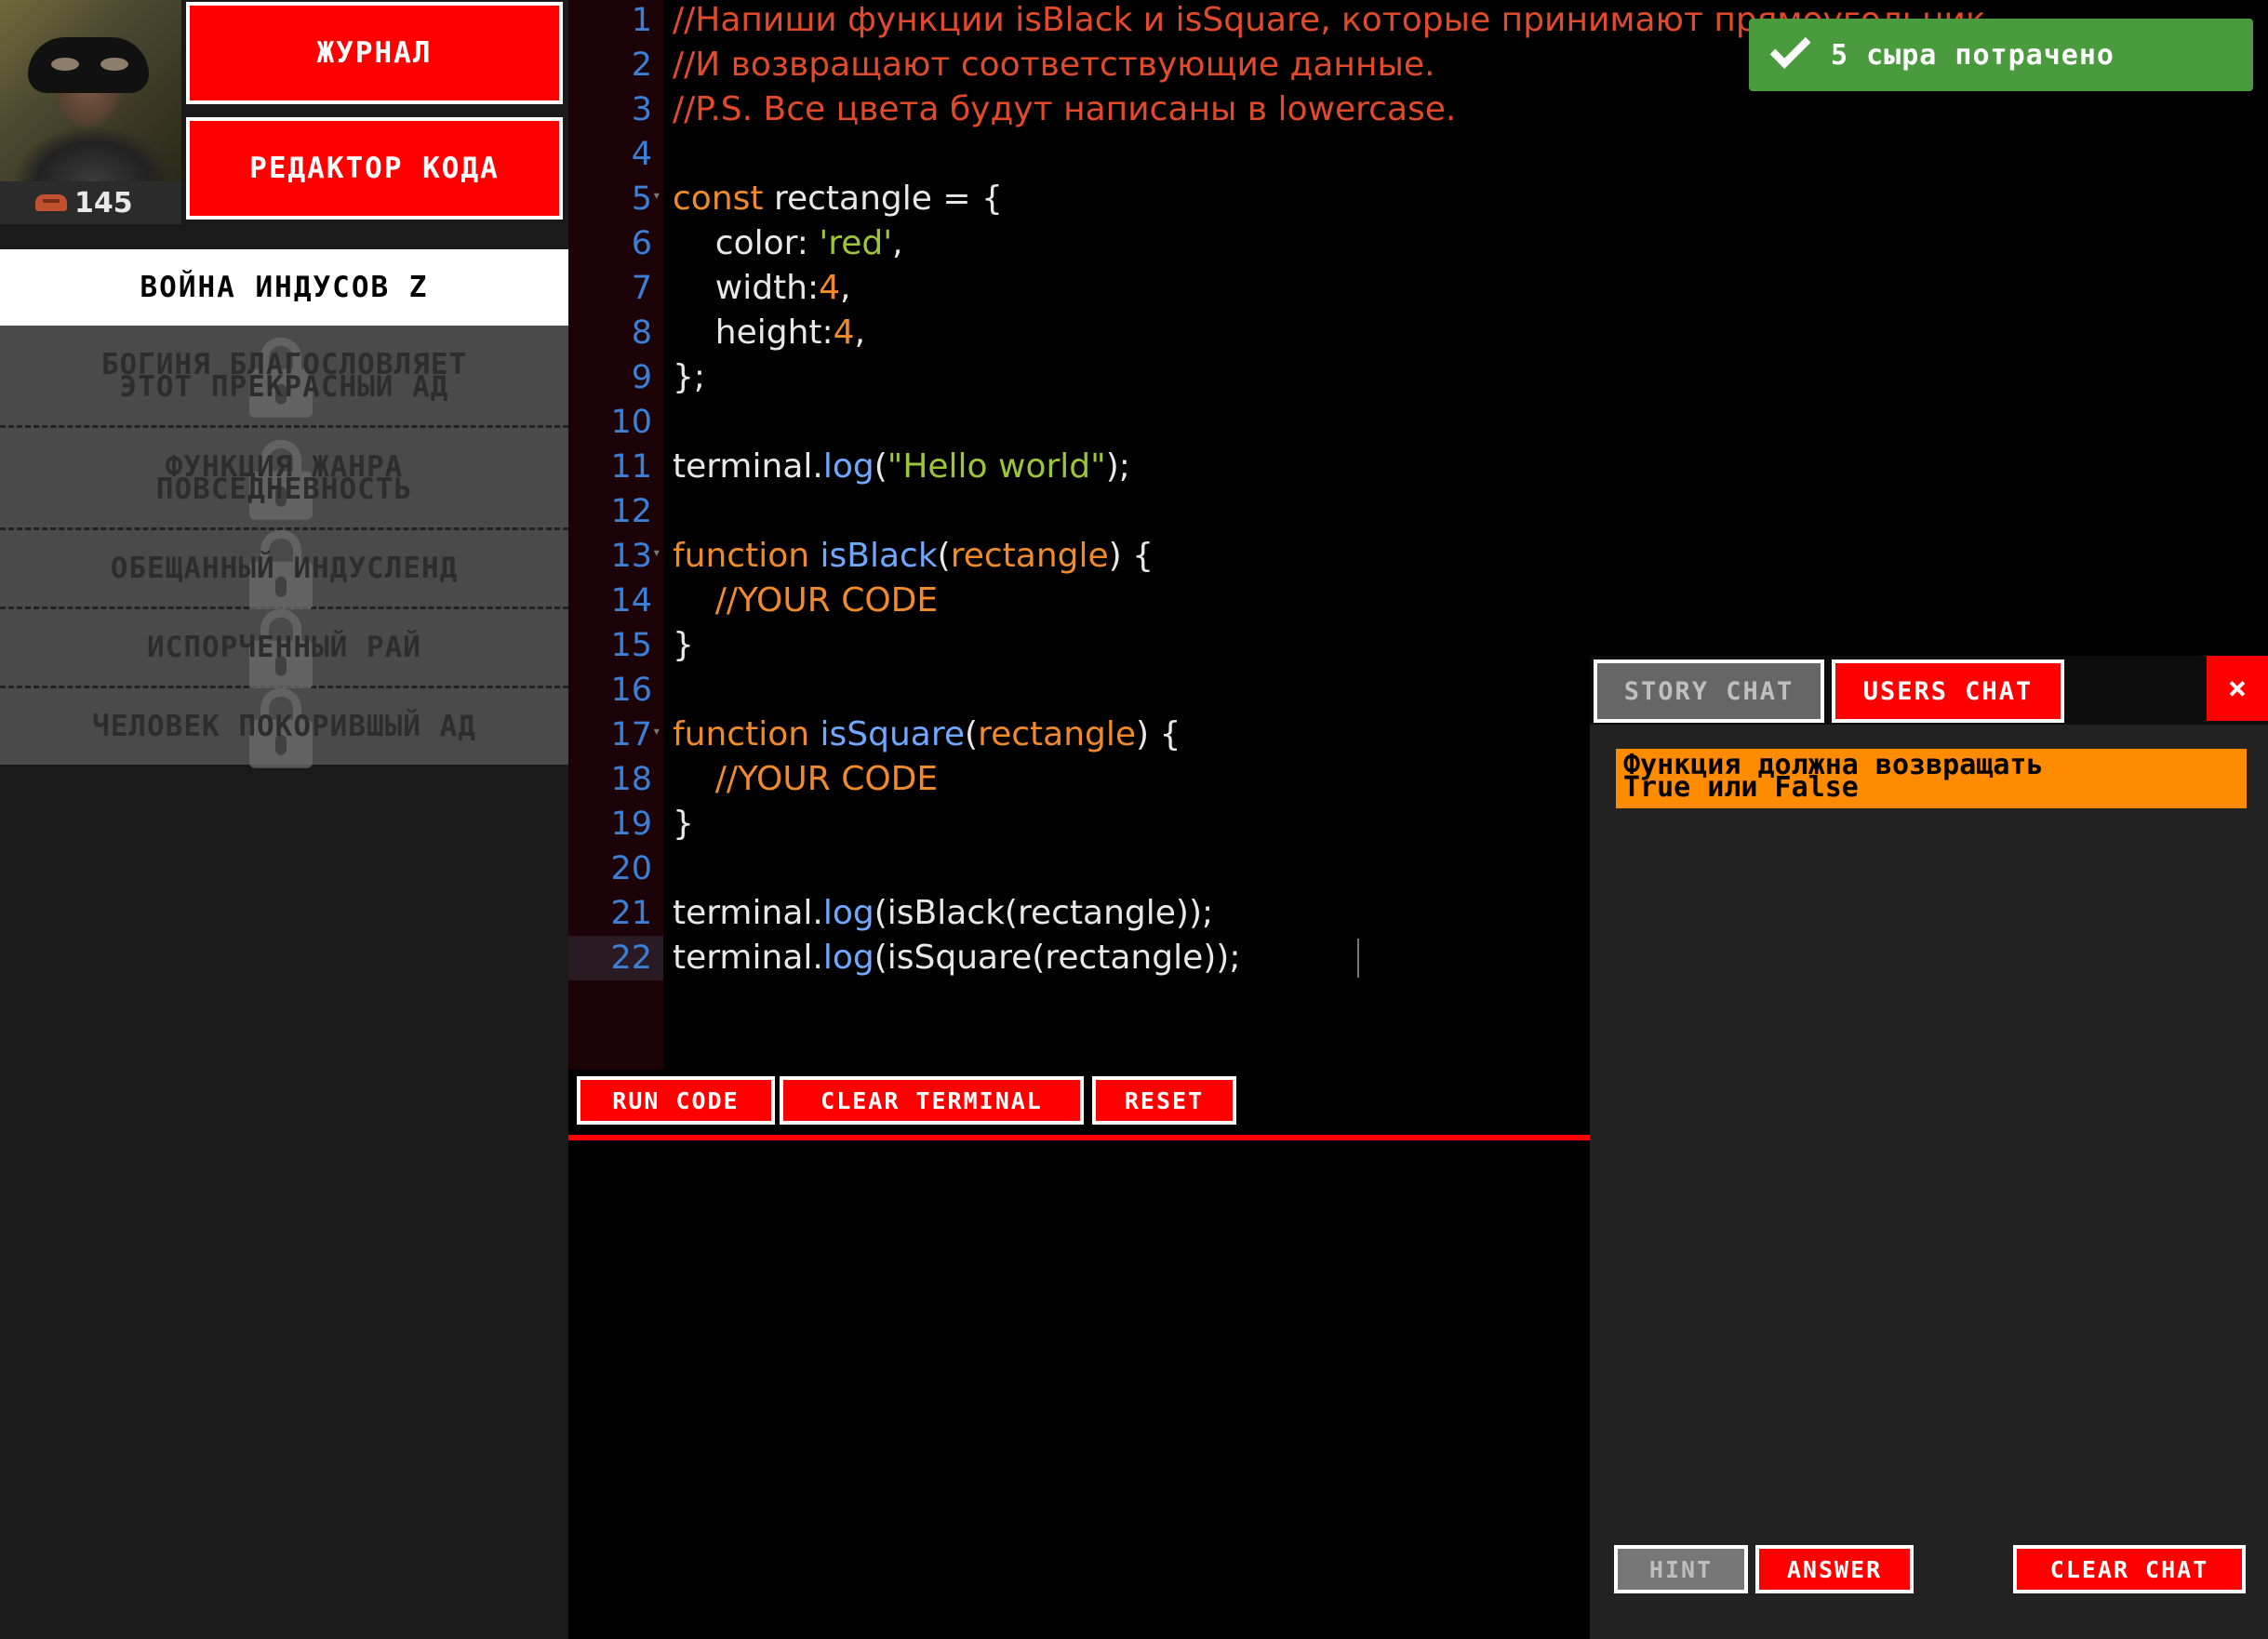 Image resolution: width=2268 pixels, height=1639 pixels. I want to click on chapter-label: ЧЕЛОВЕК ПОКОРИВШЫЙ АД, so click(284, 726).